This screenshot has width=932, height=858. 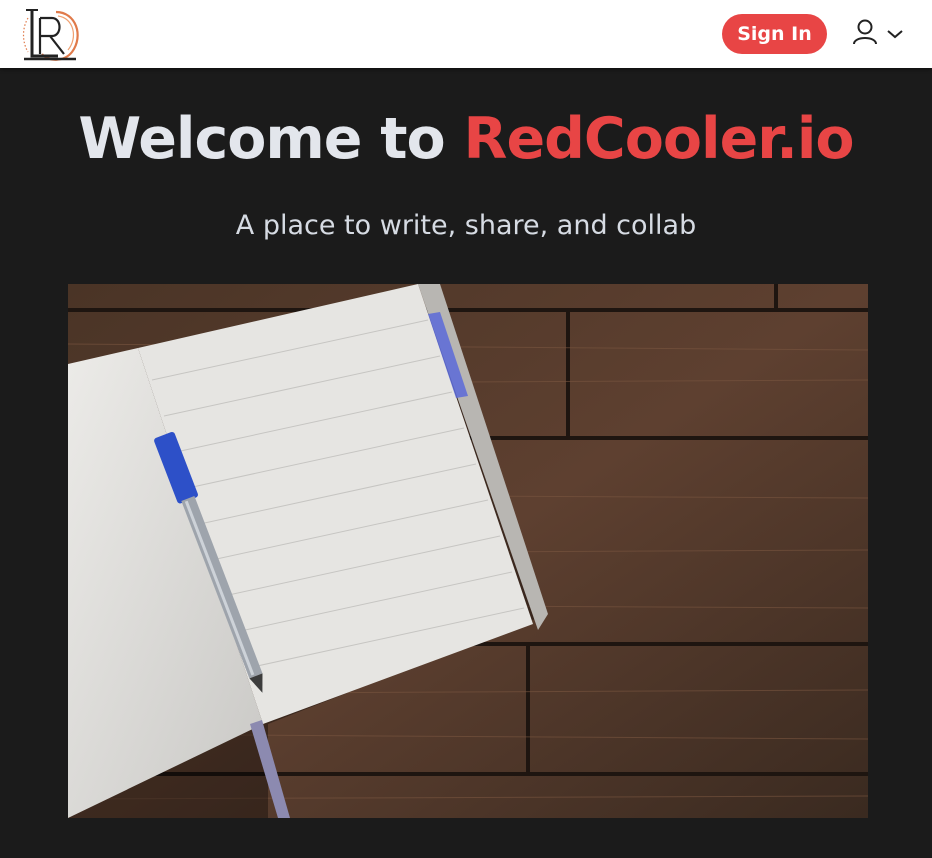 What do you see at coordinates (271, 139) in the screenshot?
I see `title-prefix: Welcome to` at bounding box center [271, 139].